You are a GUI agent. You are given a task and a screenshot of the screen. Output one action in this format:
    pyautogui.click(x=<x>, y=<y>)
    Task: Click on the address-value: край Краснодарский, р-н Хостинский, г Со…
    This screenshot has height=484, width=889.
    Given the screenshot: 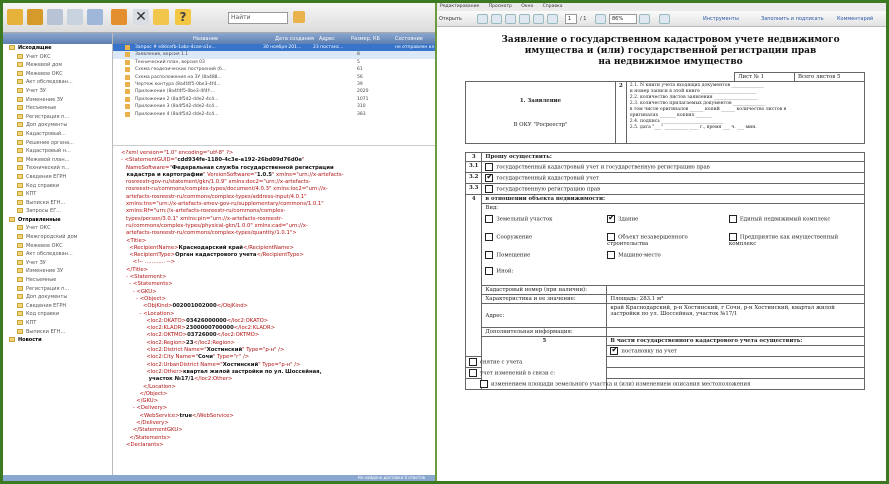 What is the action you would take?
    pyautogui.click(x=735, y=315)
    